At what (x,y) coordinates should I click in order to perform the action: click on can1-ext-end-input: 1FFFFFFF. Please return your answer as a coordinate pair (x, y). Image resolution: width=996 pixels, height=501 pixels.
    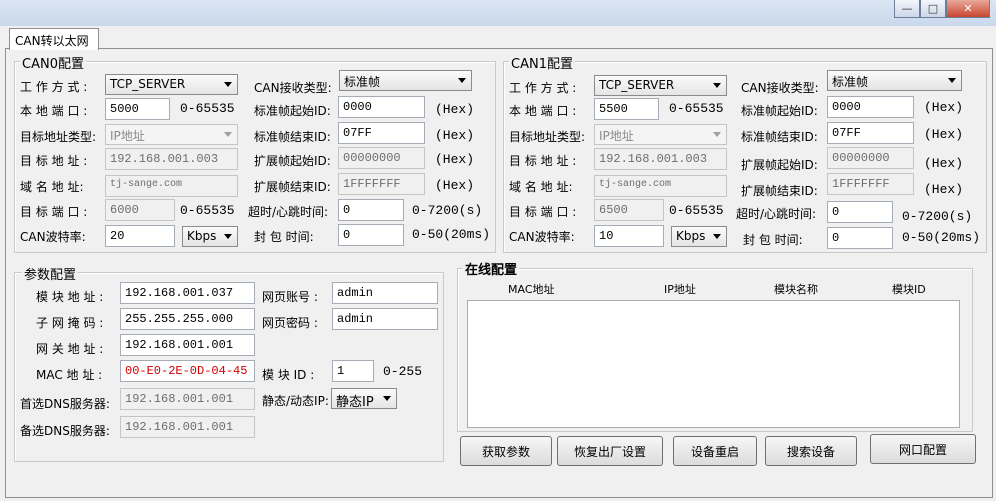
    Looking at the image, I should click on (870, 184).